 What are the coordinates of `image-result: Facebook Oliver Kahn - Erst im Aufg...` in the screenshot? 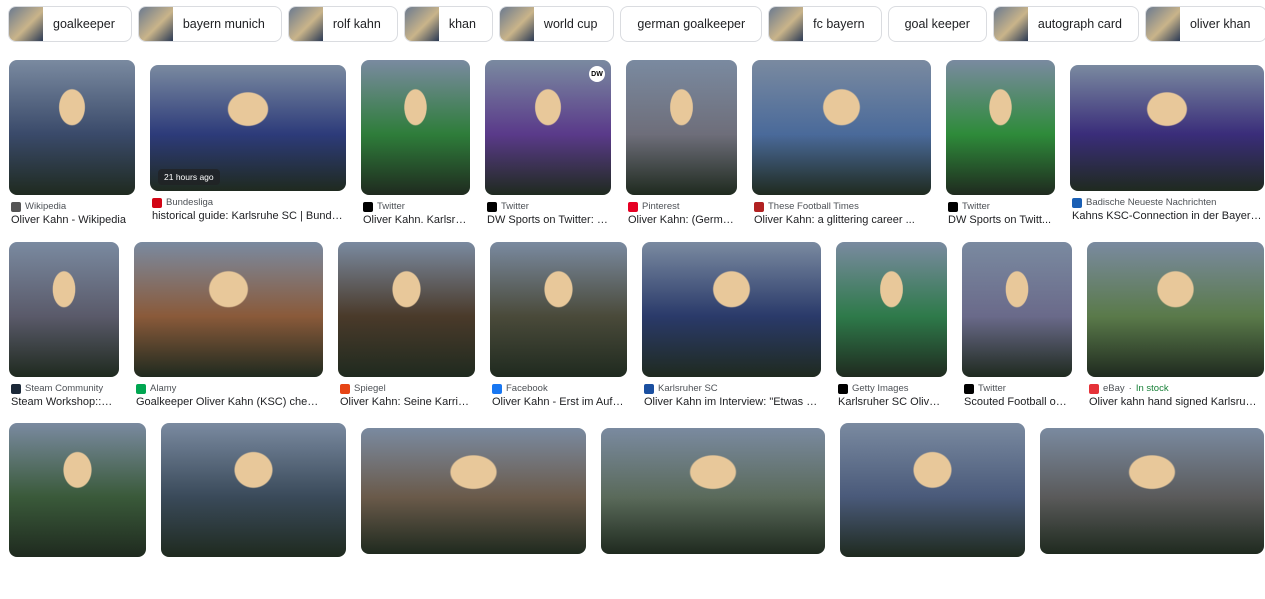 It's located at (558, 330).